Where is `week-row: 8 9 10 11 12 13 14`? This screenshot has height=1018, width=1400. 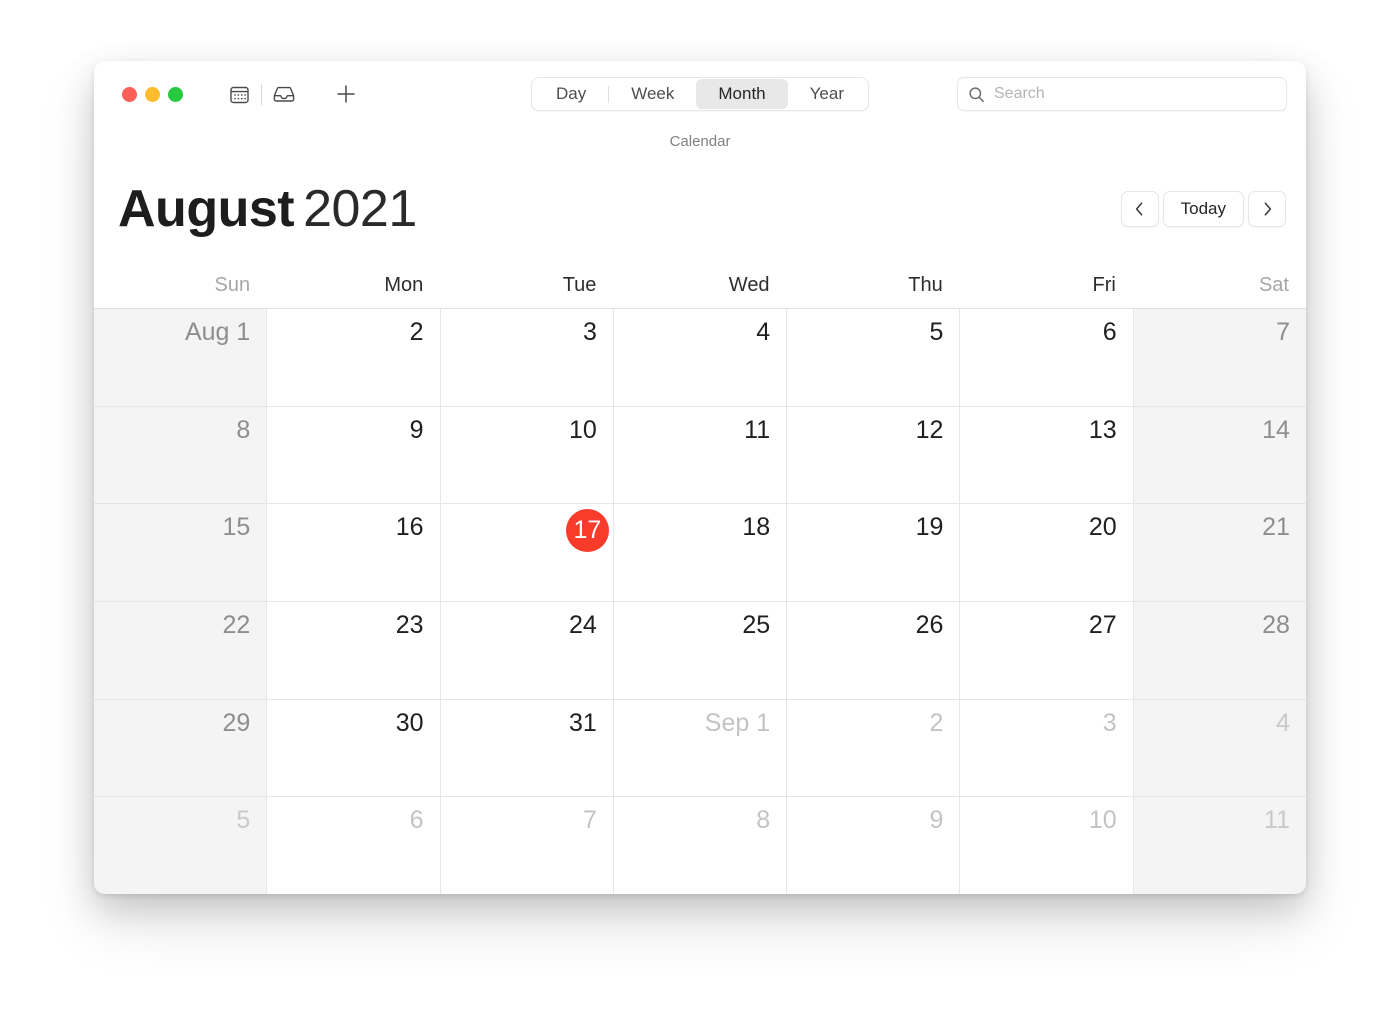
week-row: 8 9 10 11 12 13 14 is located at coordinates (700, 455).